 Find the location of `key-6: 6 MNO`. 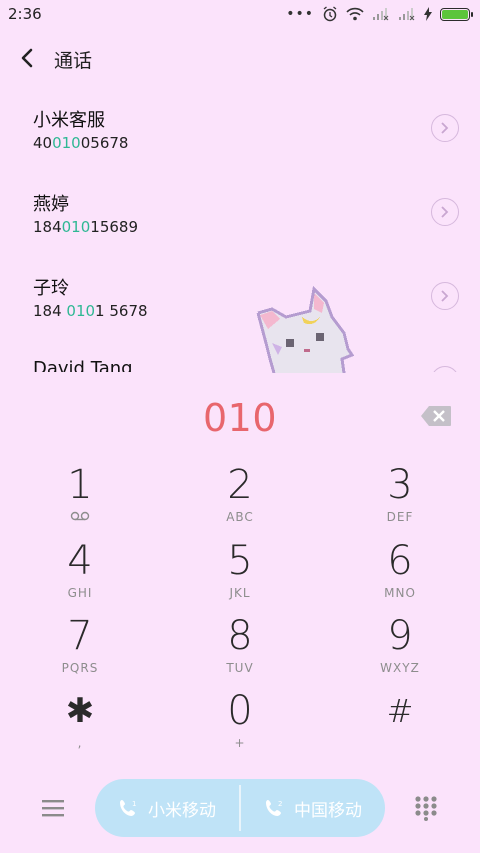

key-6: 6 MNO is located at coordinates (400, 576).